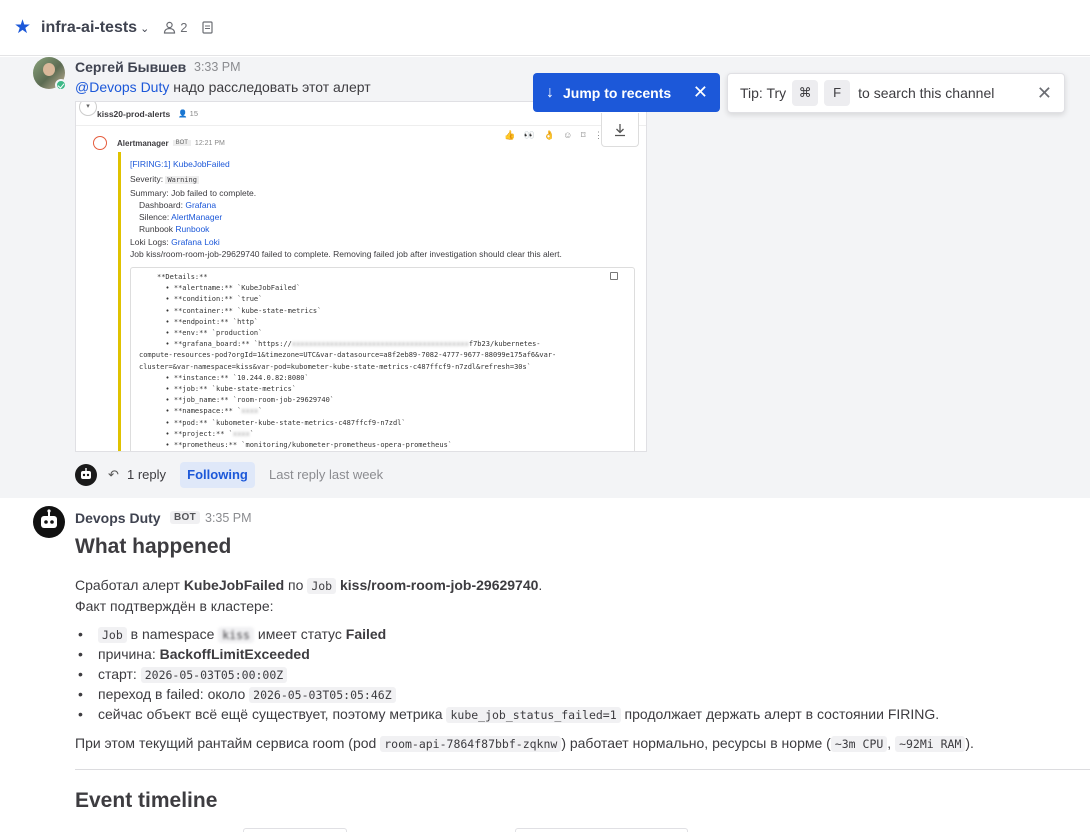 Image resolution: width=1090 pixels, height=832 pixels. What do you see at coordinates (193, 192) in the screenshot?
I see `summary-line: Summary: Job failed to complete.` at bounding box center [193, 192].